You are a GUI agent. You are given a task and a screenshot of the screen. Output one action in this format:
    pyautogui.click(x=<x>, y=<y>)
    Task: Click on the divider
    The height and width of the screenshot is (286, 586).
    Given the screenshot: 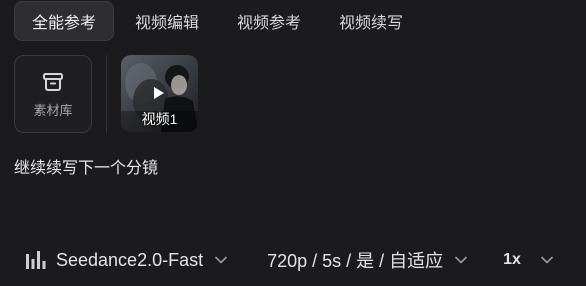 What is the action you would take?
    pyautogui.click(x=106, y=94)
    